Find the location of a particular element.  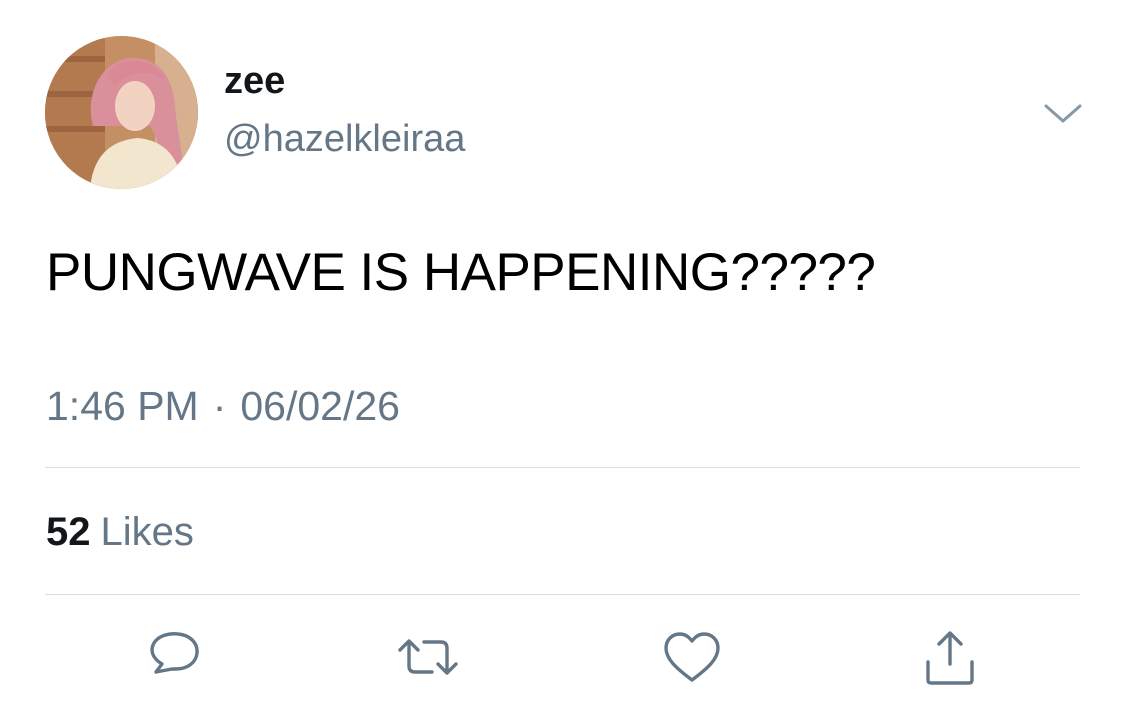

tweet-time: 1:46 PM is located at coordinates (122, 406).